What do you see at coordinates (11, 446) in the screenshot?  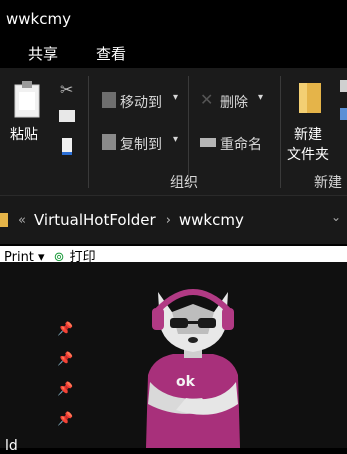 I see `nav-item-label: ld` at bounding box center [11, 446].